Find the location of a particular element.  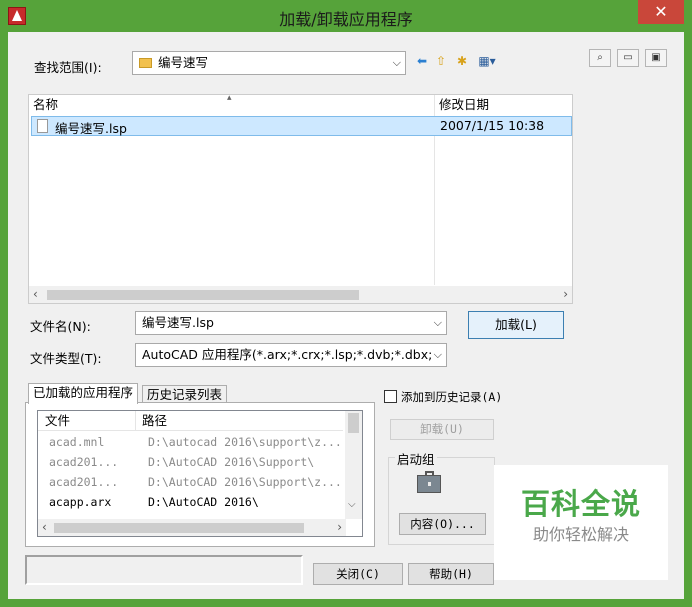

filename-value: 编号速写.lsp is located at coordinates (178, 322).